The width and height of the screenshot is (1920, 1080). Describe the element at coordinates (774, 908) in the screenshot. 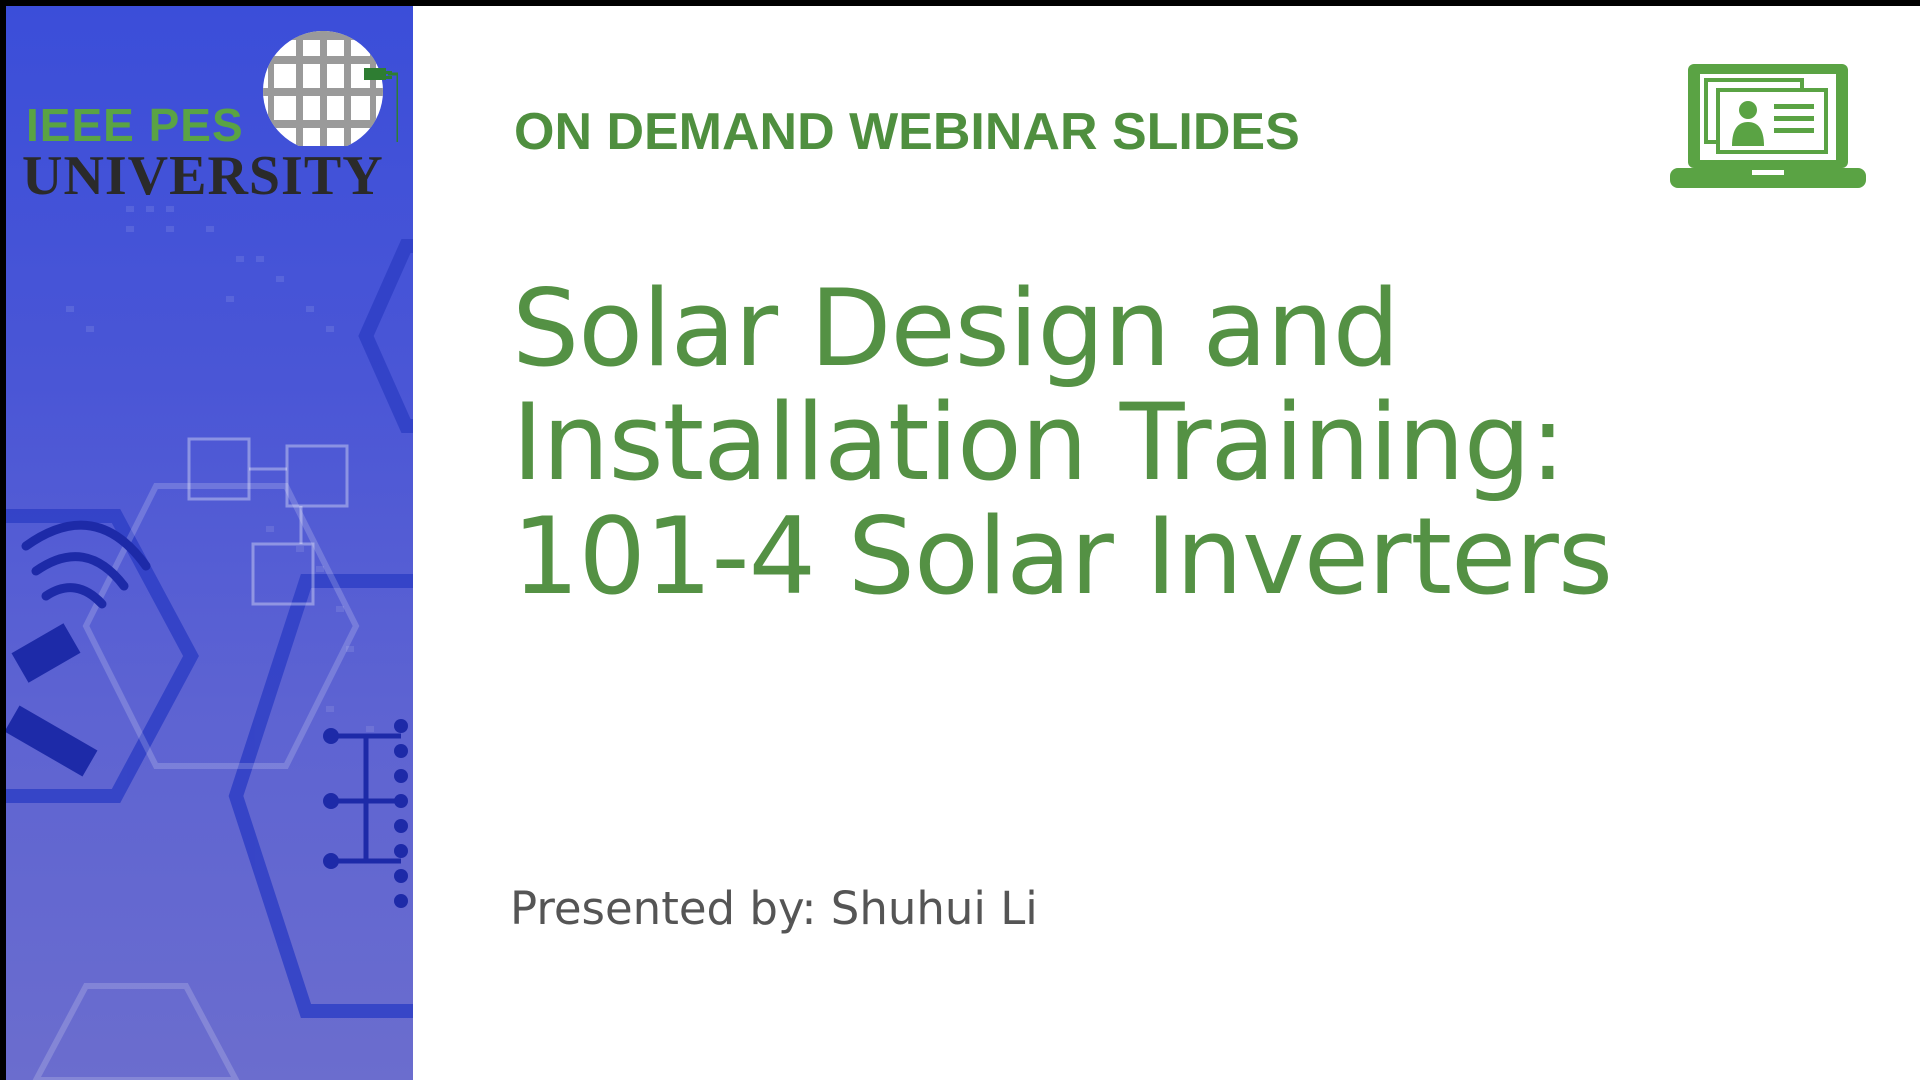

I see `presenter-credit: Presented by: Shuhui Li` at that location.